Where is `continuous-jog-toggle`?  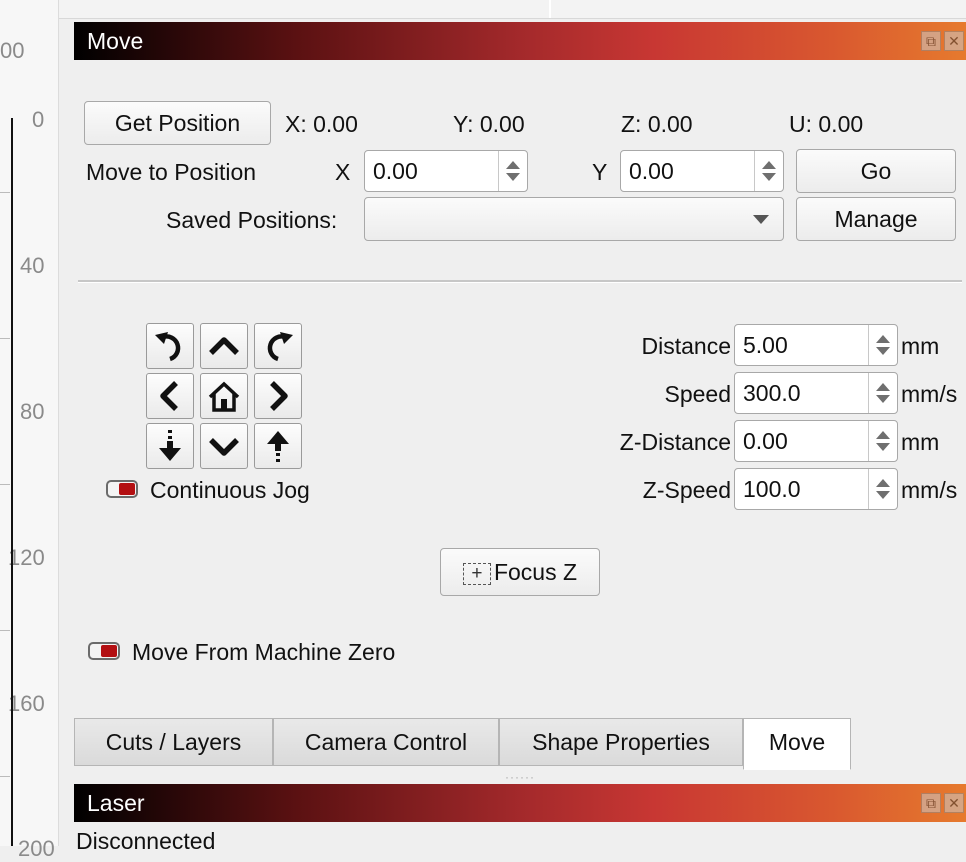 continuous-jog-toggle is located at coordinates (122, 489).